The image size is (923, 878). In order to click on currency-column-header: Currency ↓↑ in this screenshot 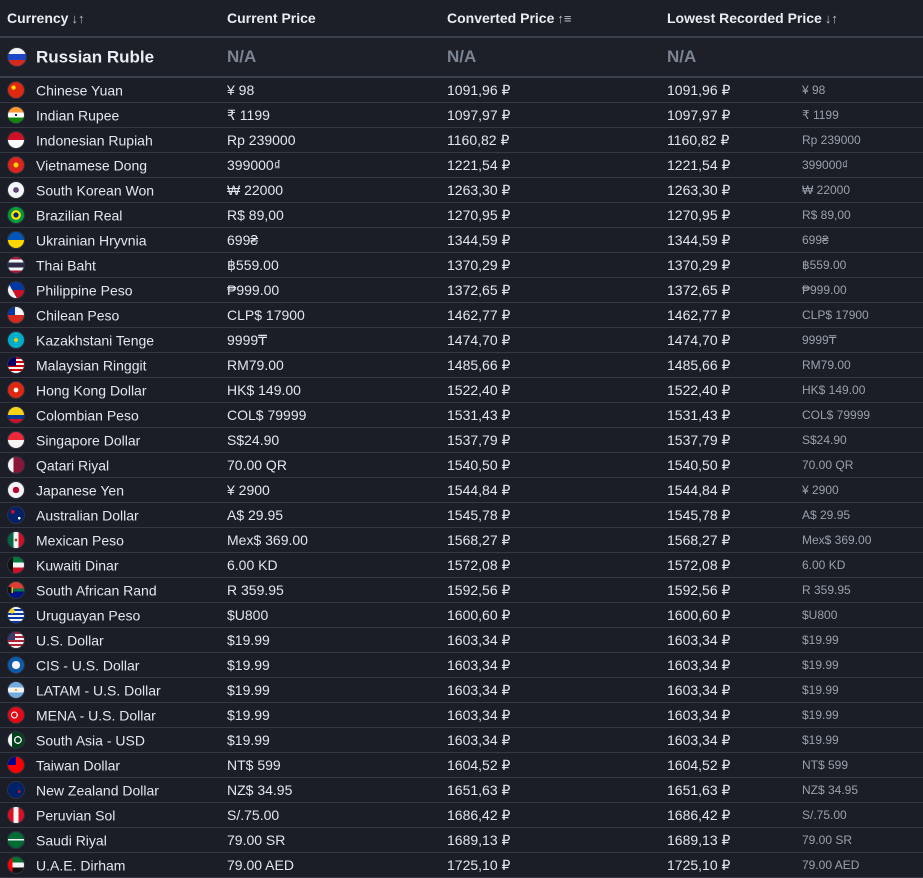, I will do `click(110, 19)`.